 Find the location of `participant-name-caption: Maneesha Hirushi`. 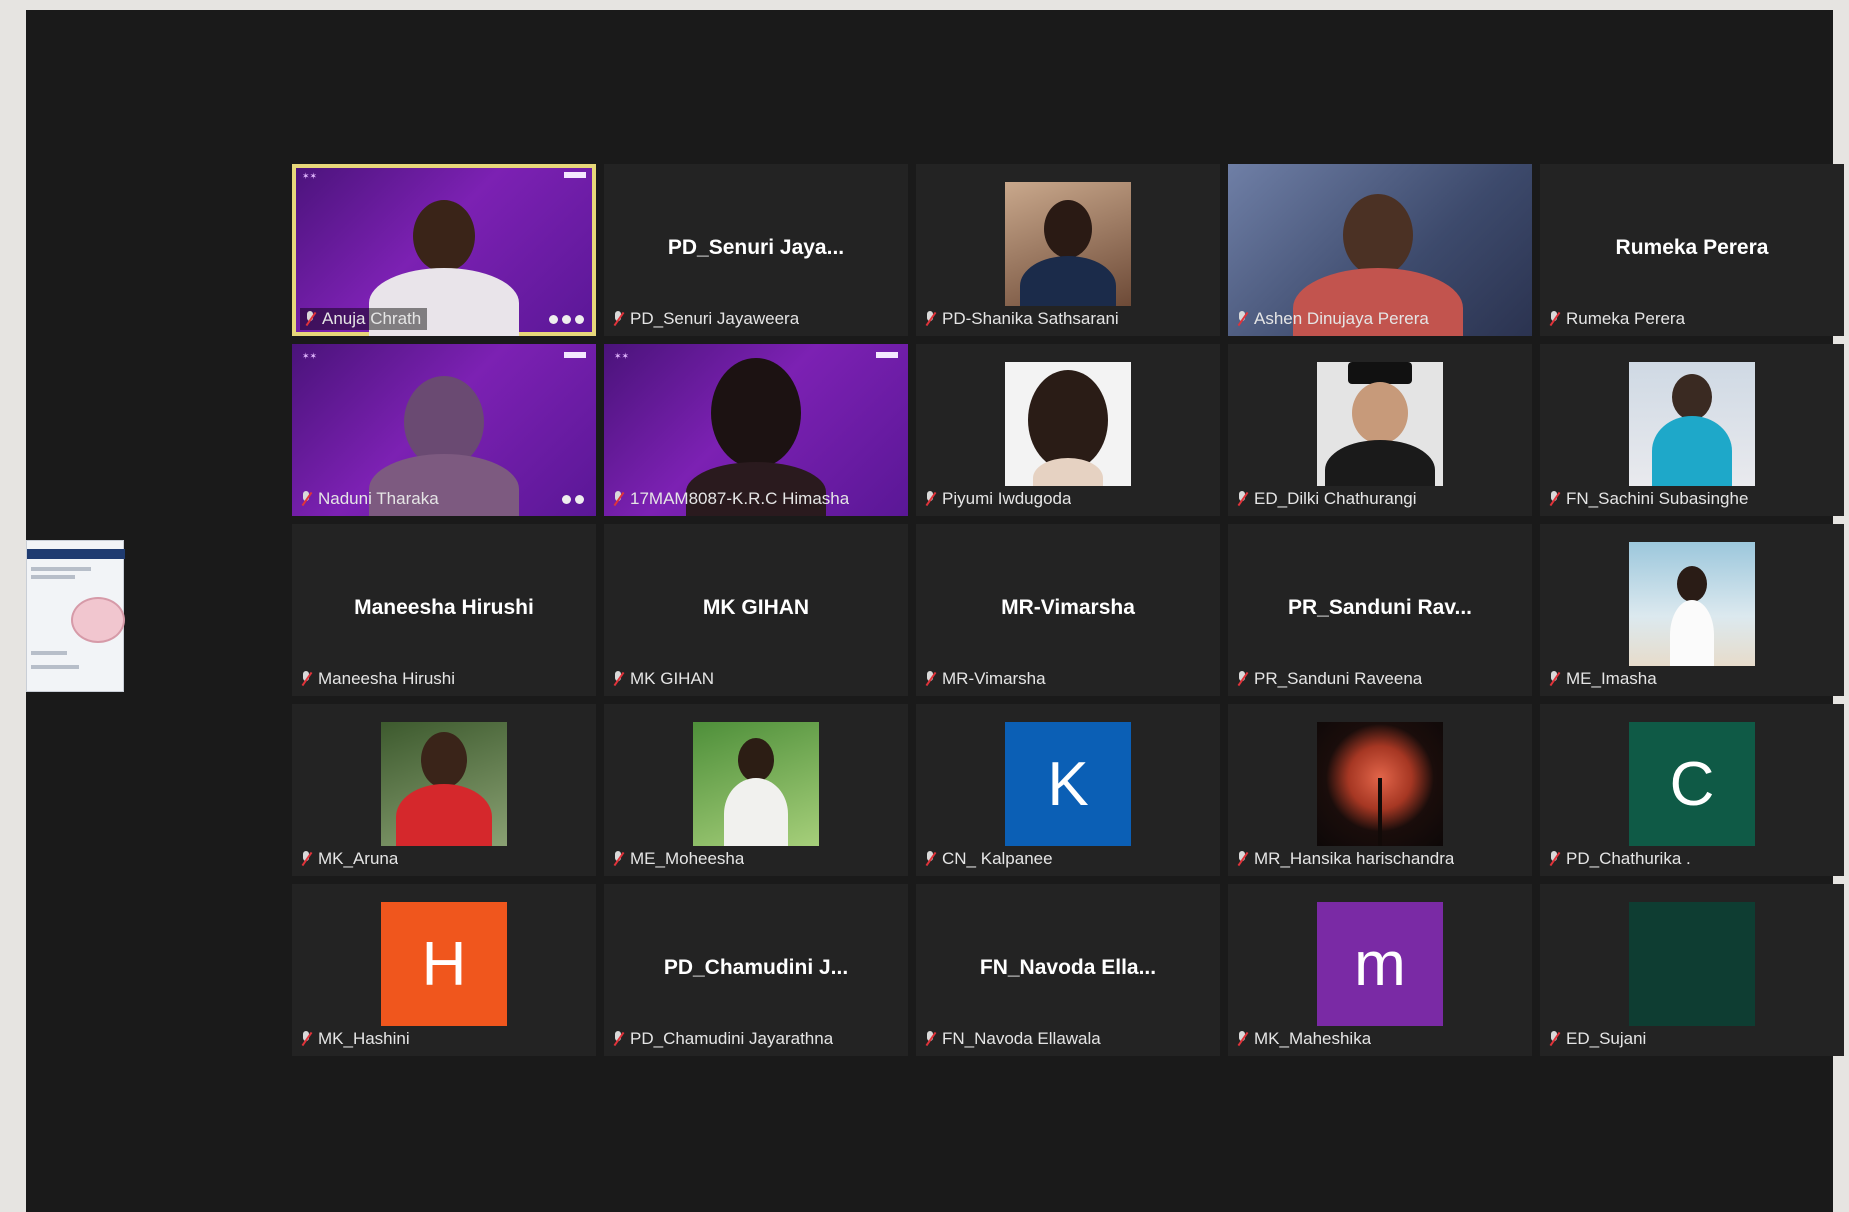

participant-name-caption: Maneesha Hirushi is located at coordinates (377, 679).